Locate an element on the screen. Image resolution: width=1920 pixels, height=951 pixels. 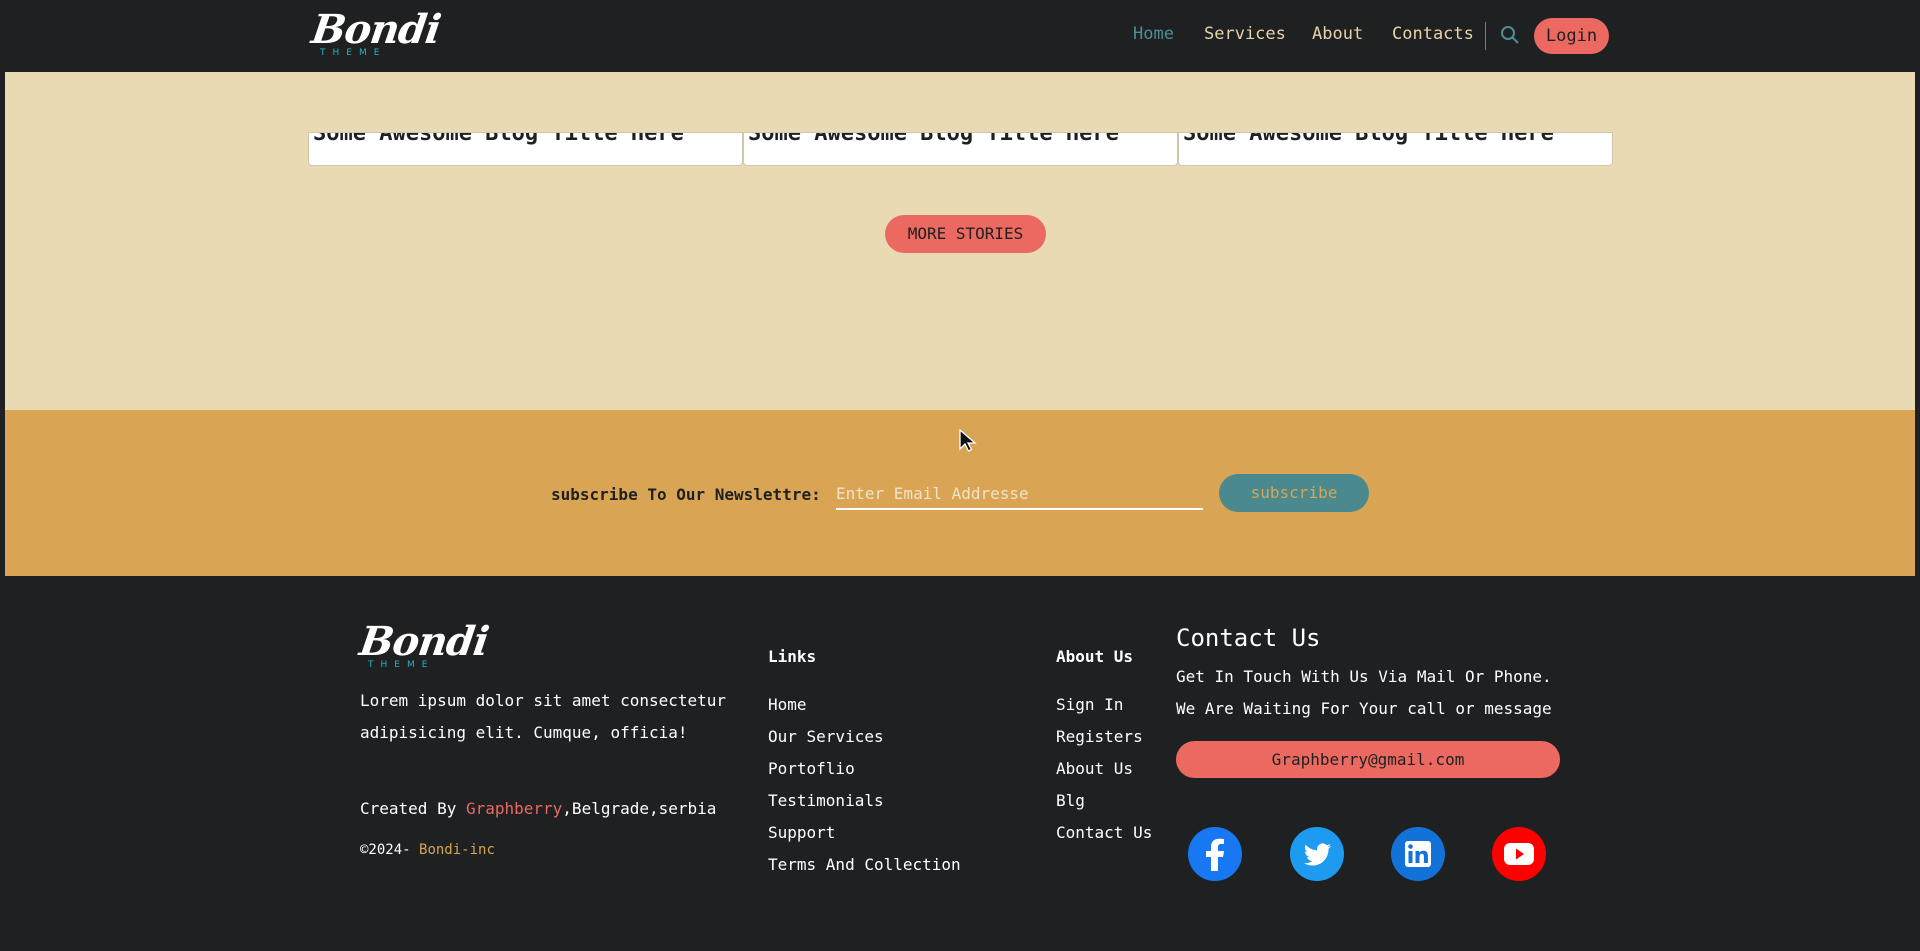
credit-link: Graphberry is located at coordinates (514, 808).